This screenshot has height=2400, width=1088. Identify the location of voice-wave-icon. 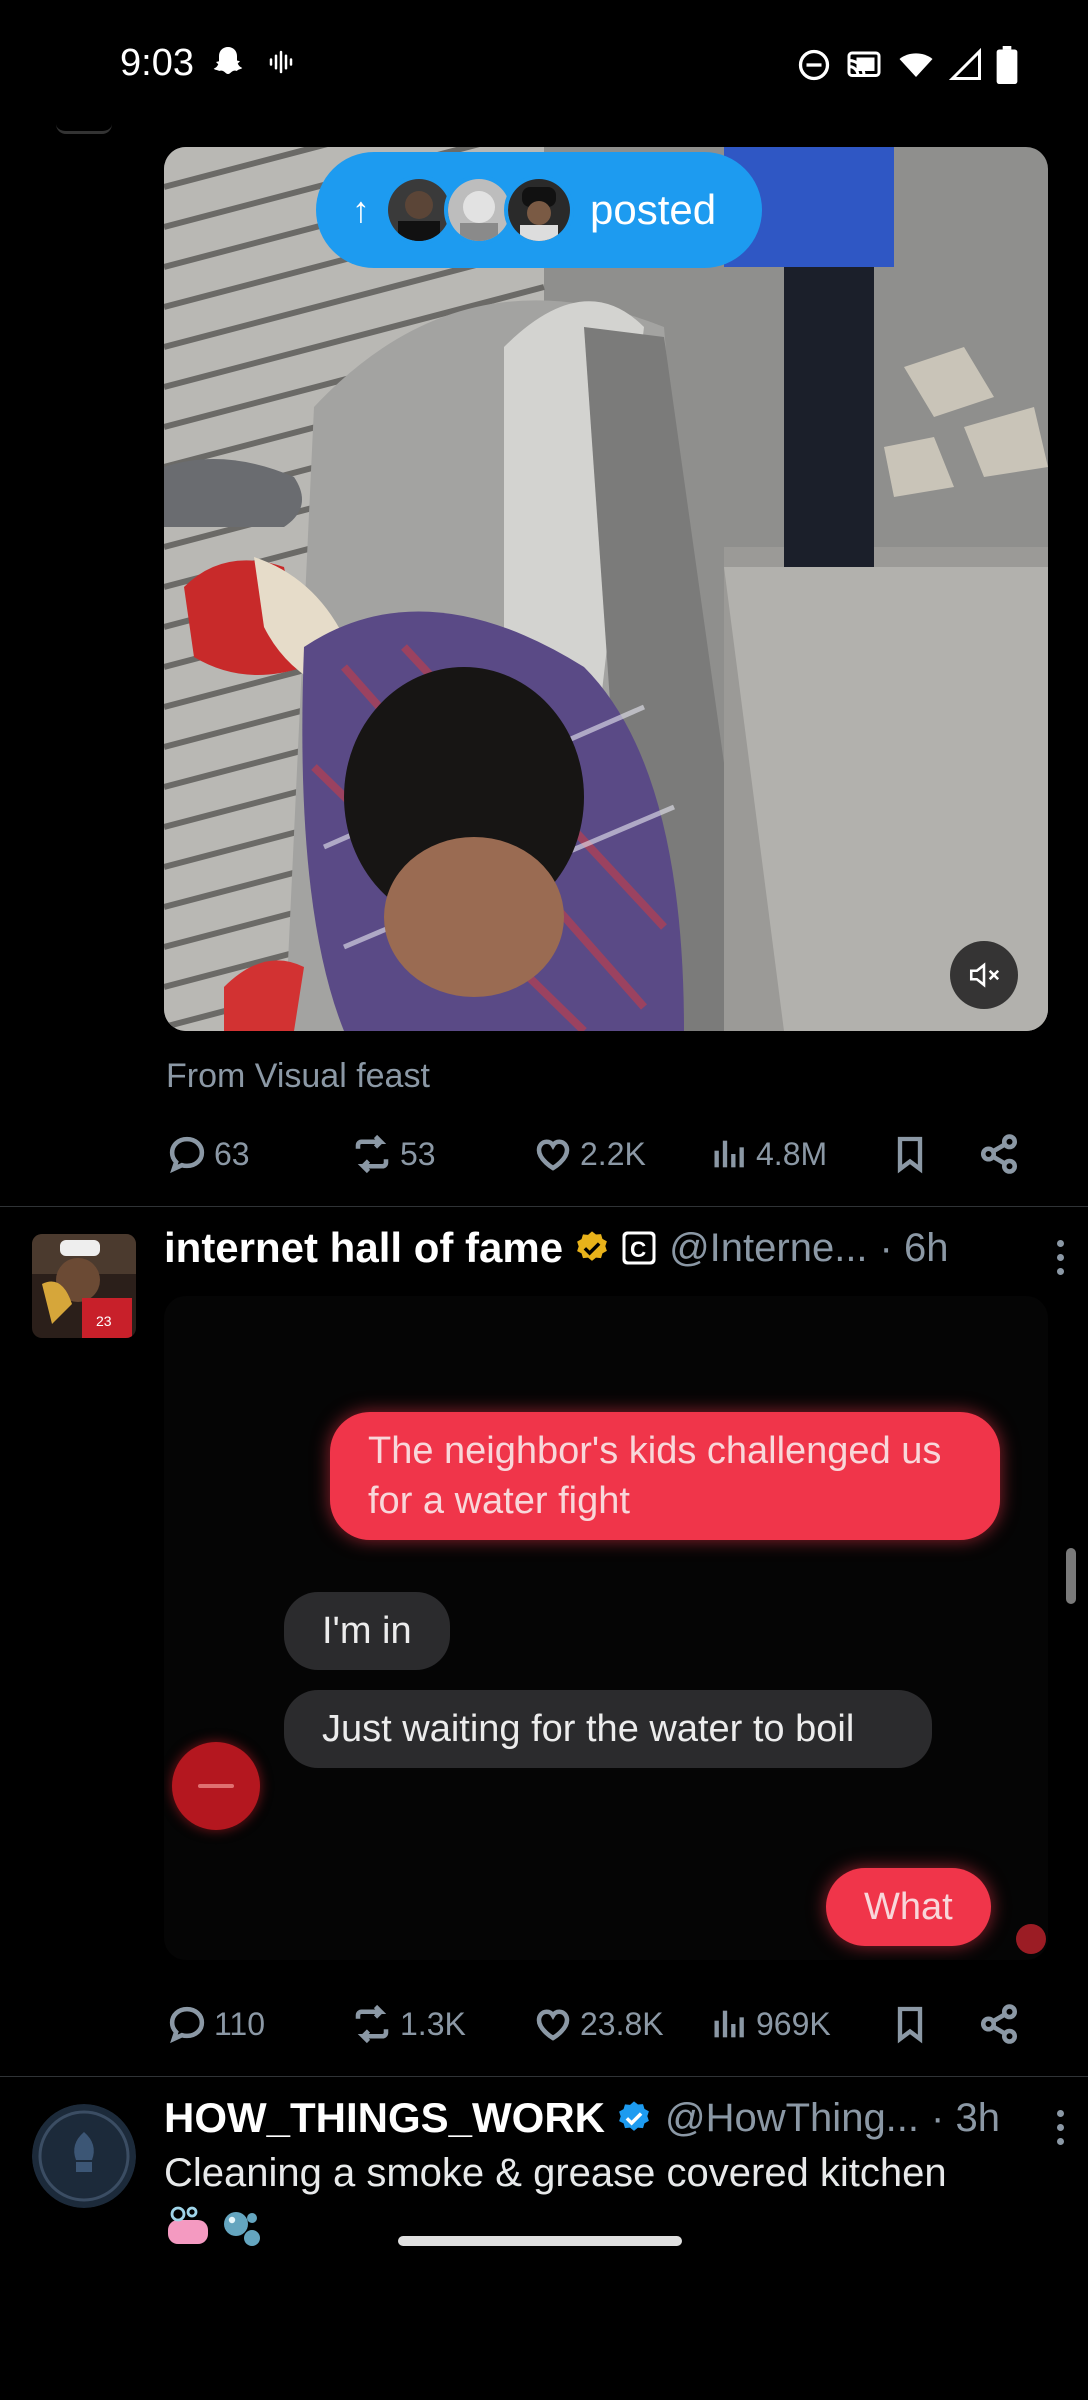
(281, 62).